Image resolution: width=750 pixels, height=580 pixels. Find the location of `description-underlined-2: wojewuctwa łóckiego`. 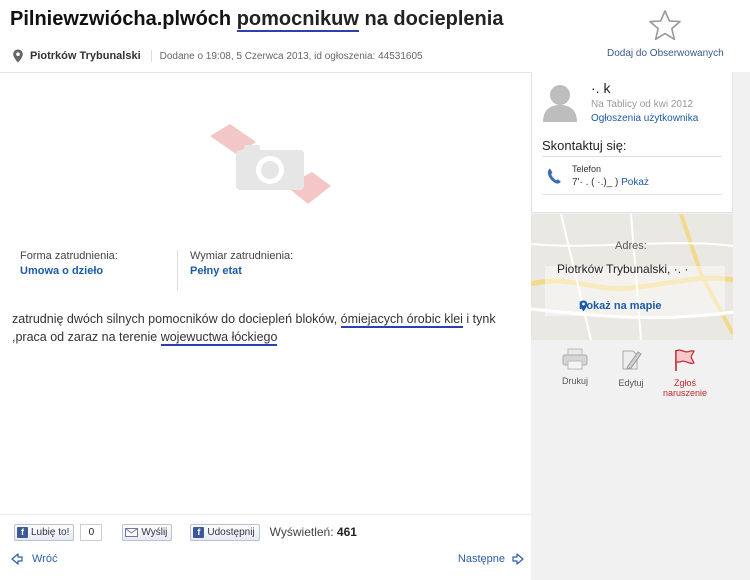

description-underlined-2: wojewuctwa łóckiego is located at coordinates (219, 338).